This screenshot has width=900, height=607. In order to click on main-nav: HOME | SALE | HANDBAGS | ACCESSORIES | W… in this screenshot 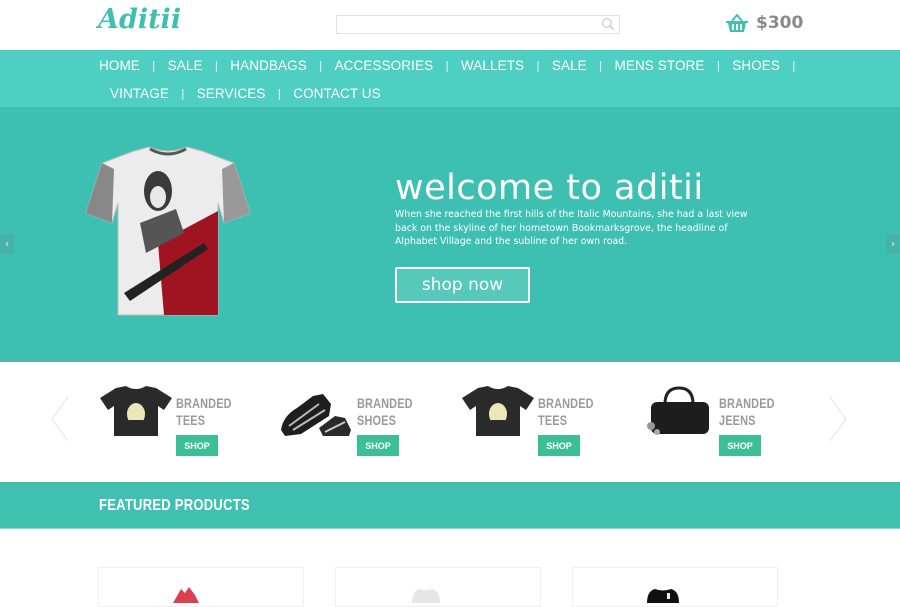, I will do `click(450, 78)`.